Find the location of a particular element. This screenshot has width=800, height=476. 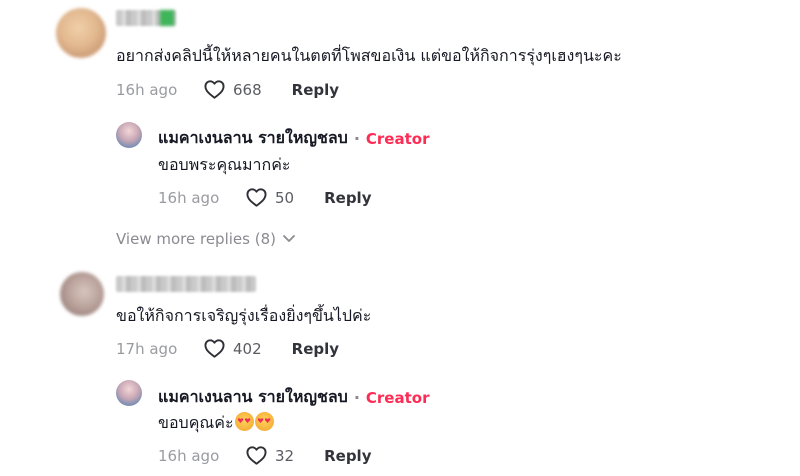

reply-like-button: 50 is located at coordinates (270, 197).